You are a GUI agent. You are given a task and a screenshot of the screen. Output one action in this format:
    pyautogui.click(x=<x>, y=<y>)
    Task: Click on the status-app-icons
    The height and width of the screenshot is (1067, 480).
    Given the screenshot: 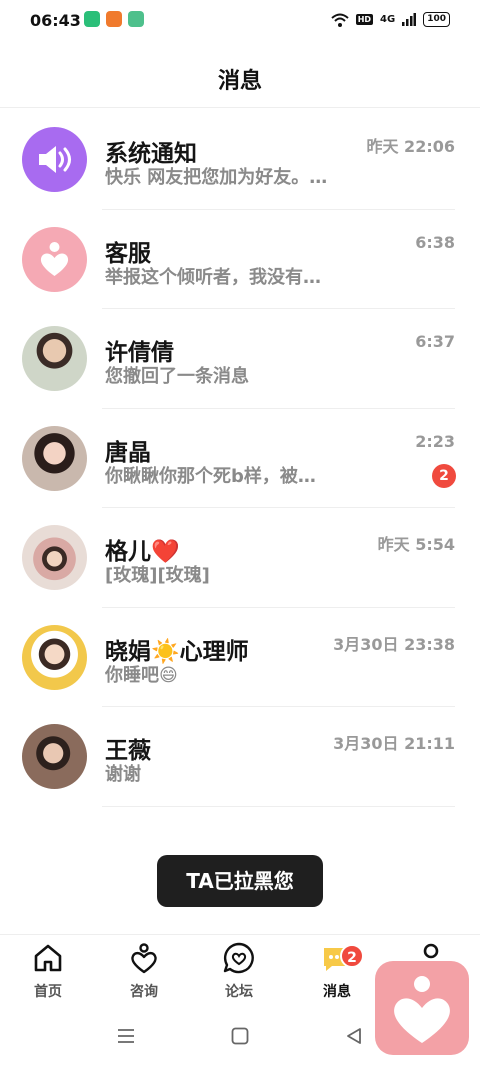 What is the action you would take?
    pyautogui.click(x=114, y=19)
    